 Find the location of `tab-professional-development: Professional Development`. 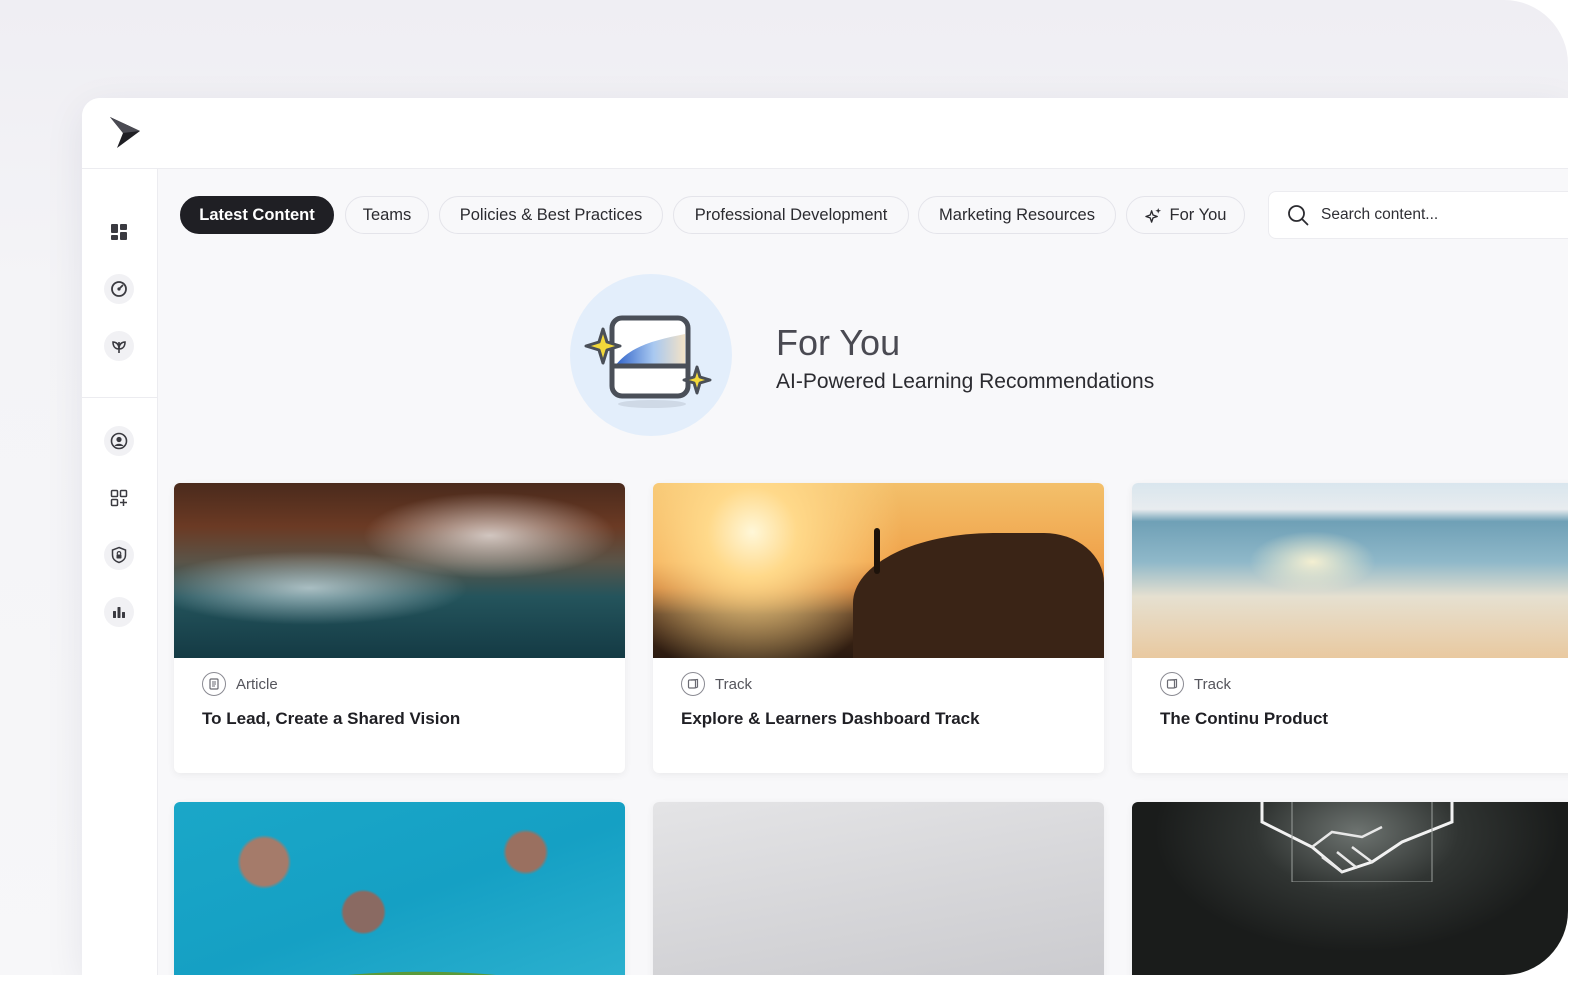

tab-professional-development: Professional Development is located at coordinates (791, 215).